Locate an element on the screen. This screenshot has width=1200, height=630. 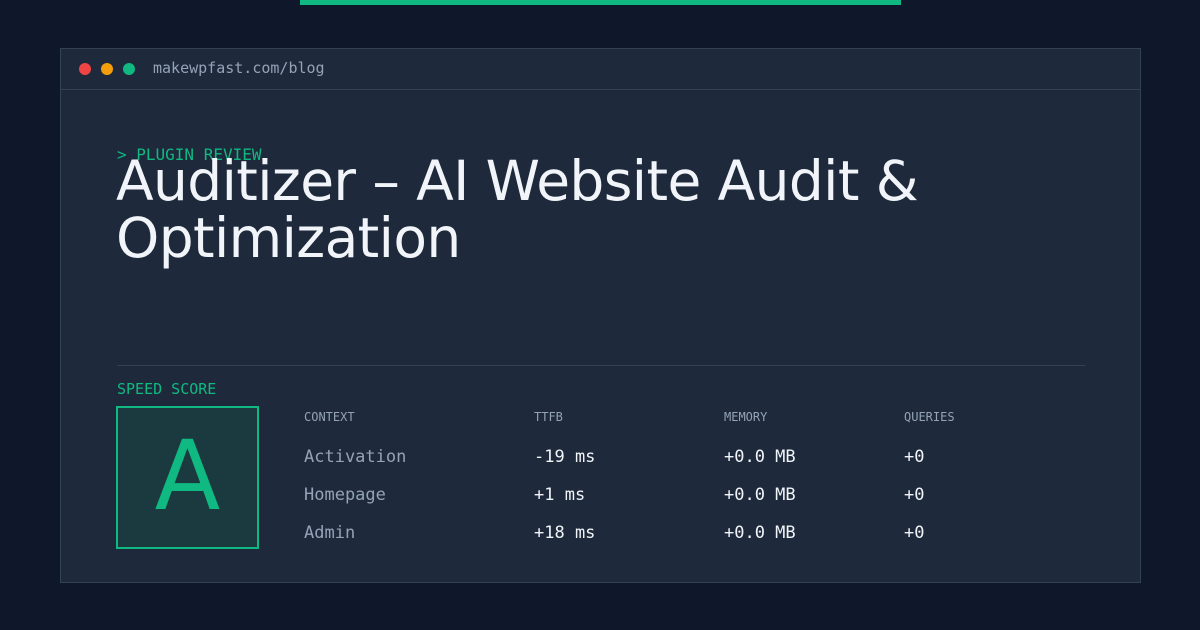
row-admin-queries: +0 is located at coordinates (914, 533).